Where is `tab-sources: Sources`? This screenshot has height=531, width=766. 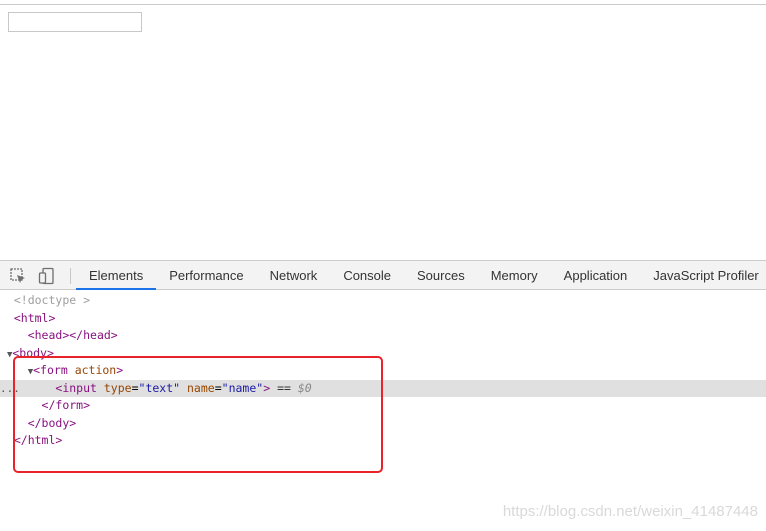
tab-sources: Sources is located at coordinates (441, 275).